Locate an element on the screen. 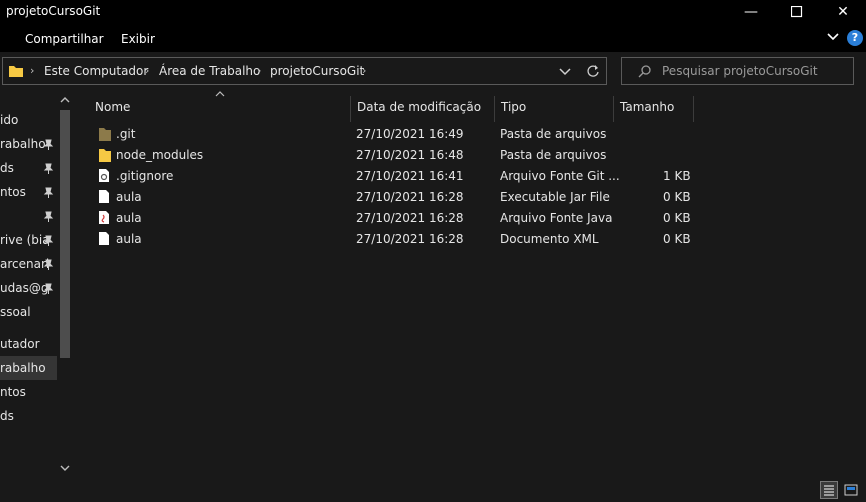  file-date: 27/10/2021 16:49 is located at coordinates (410, 134).